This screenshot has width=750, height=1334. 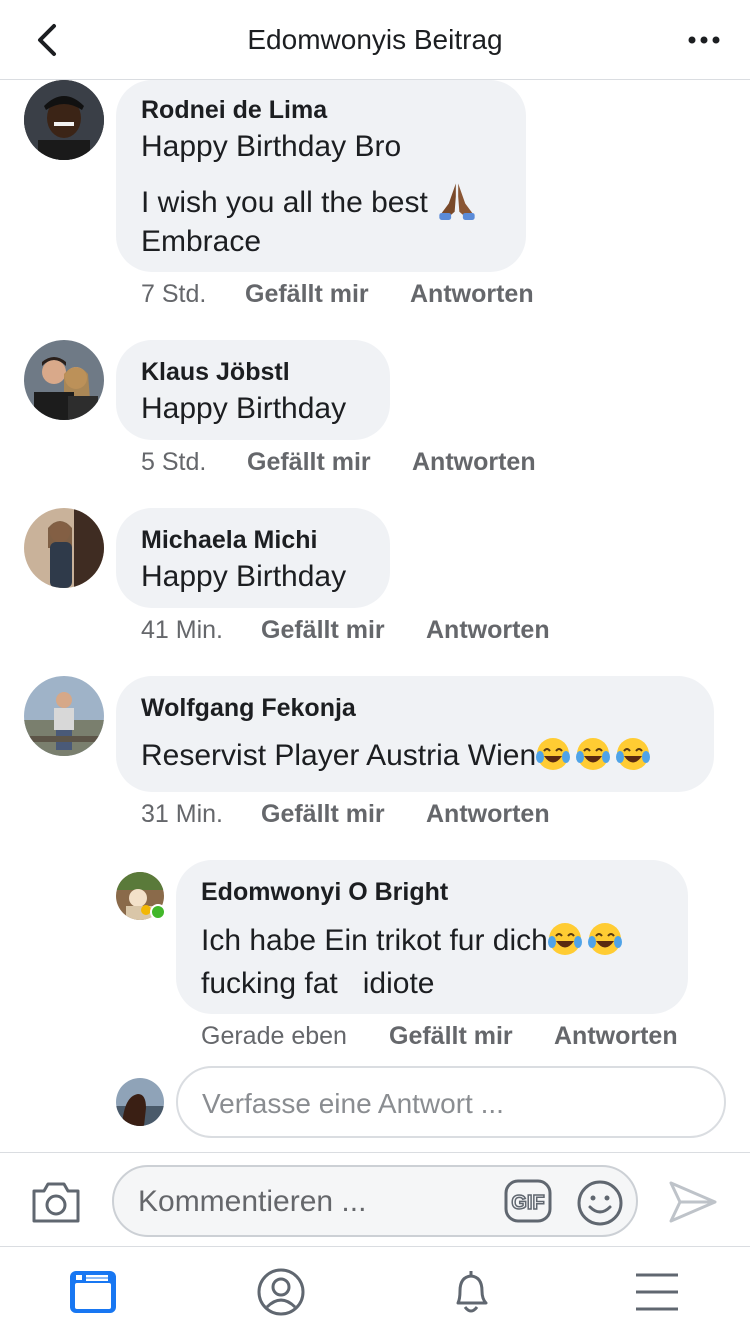 I want to click on comment-text-segment: Ich habe Ein trikot fur dich, so click(x=374, y=940).